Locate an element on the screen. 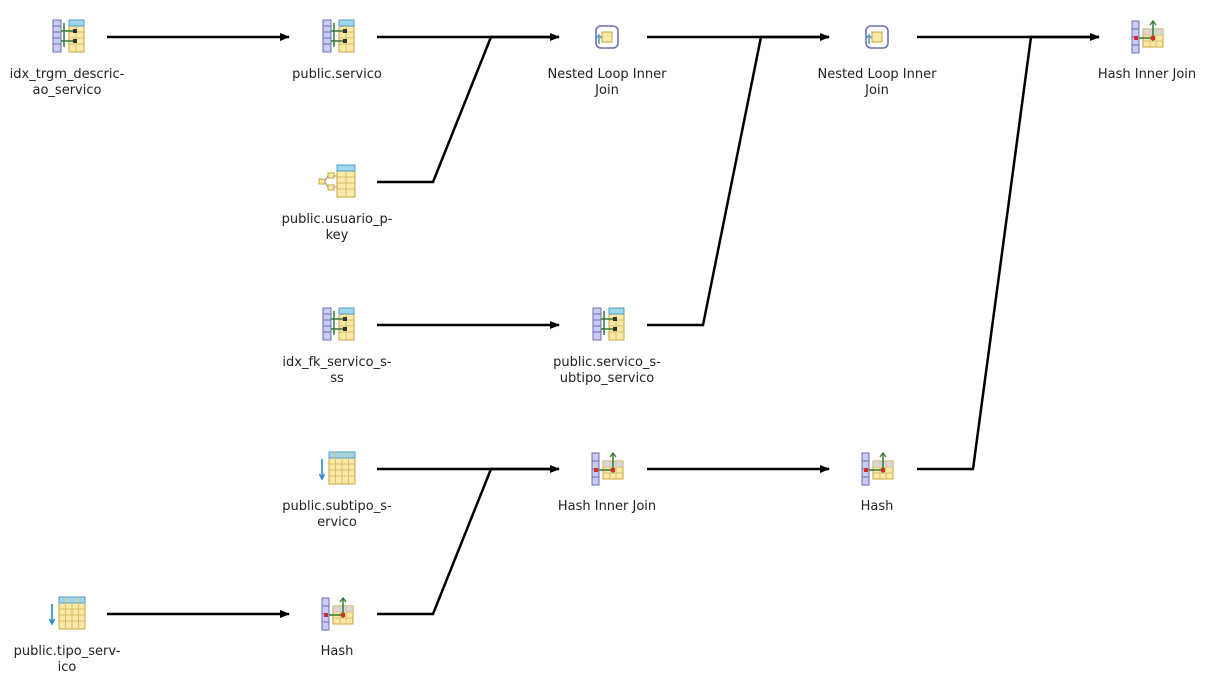 The width and height of the screenshot is (1209, 700). plan-node-n2: public.servico is located at coordinates (337, 50).